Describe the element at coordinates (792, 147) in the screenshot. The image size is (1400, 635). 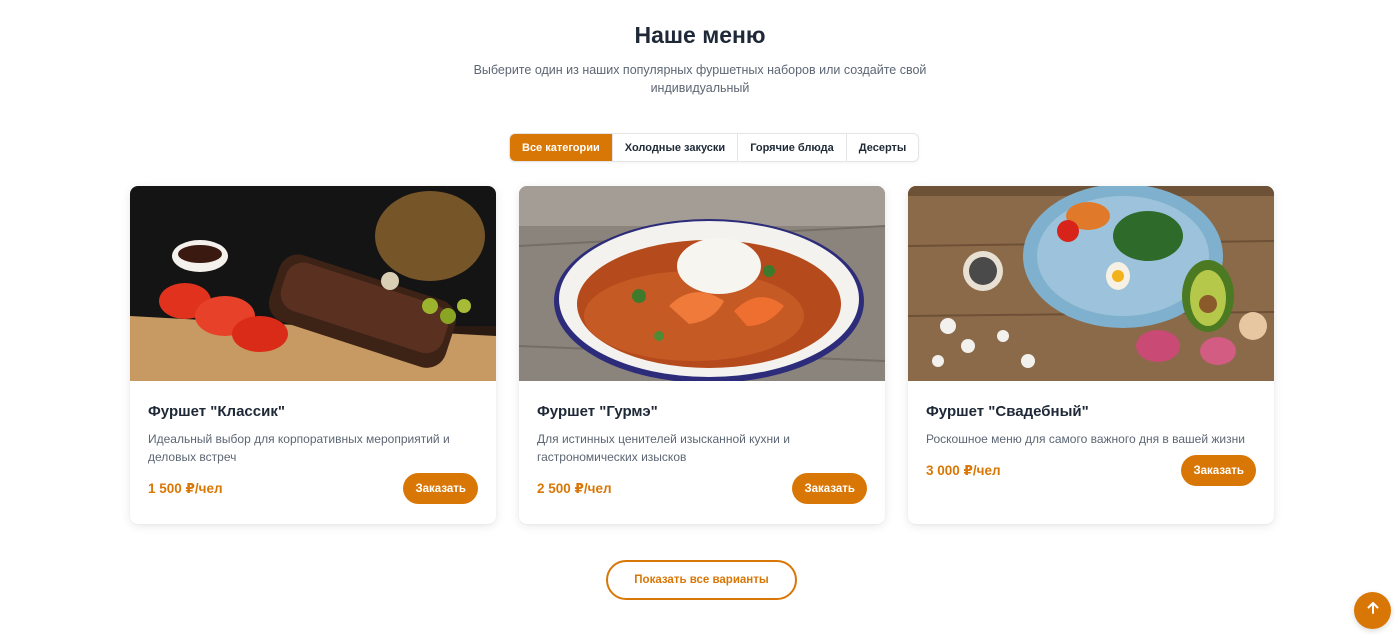
I see `tab-hot-dishes: Горячие блюда` at that location.